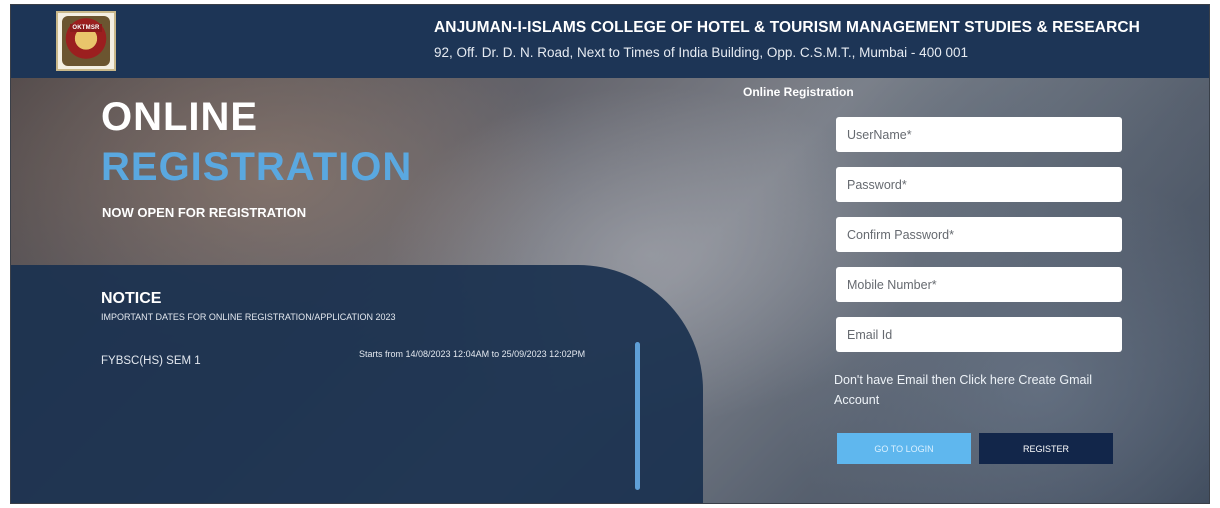  What do you see at coordinates (151, 361) in the screenshot?
I see `notice-course: FYBSC(HS) SEM 1` at bounding box center [151, 361].